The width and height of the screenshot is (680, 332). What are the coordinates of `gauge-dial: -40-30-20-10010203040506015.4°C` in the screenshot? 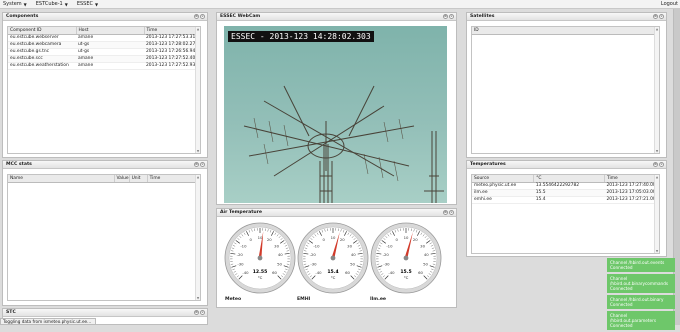 It's located at (333, 258).